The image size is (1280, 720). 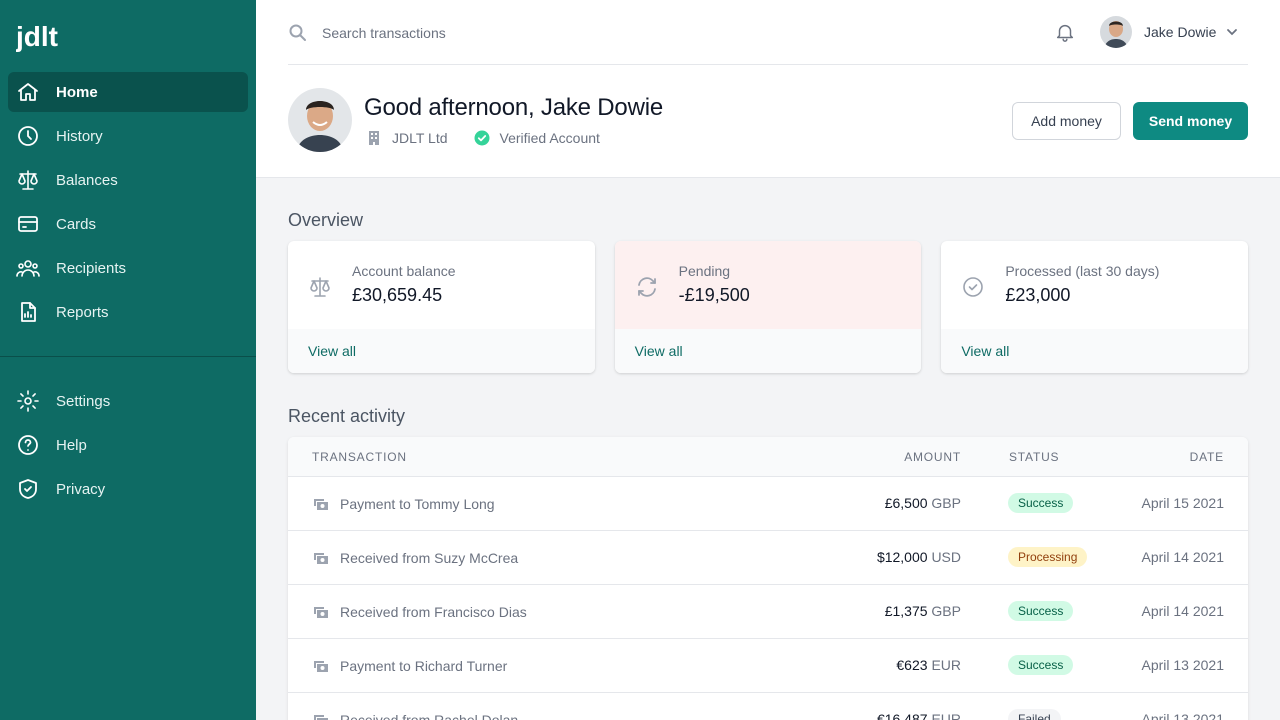 What do you see at coordinates (433, 612) in the screenshot?
I see `transaction-description: Received from Francisco Dias` at bounding box center [433, 612].